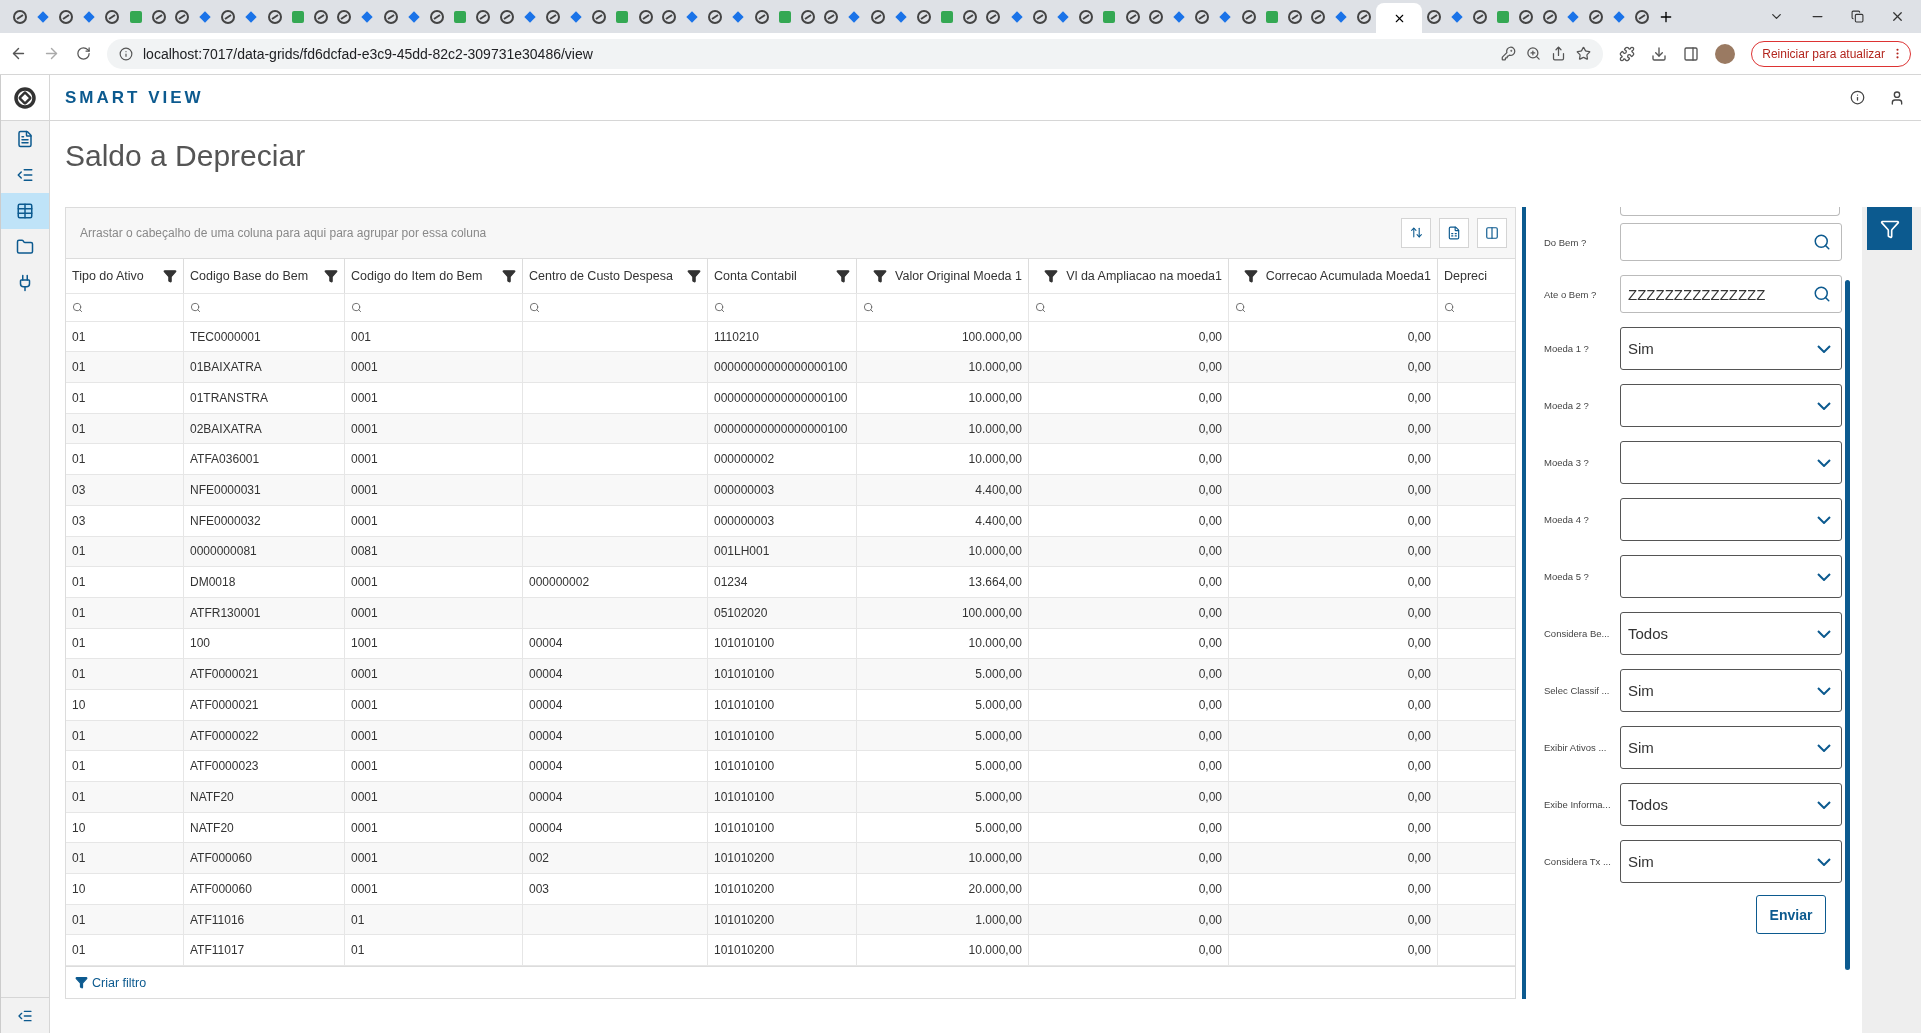 The image size is (1921, 1033). I want to click on export-button, so click(1454, 232).